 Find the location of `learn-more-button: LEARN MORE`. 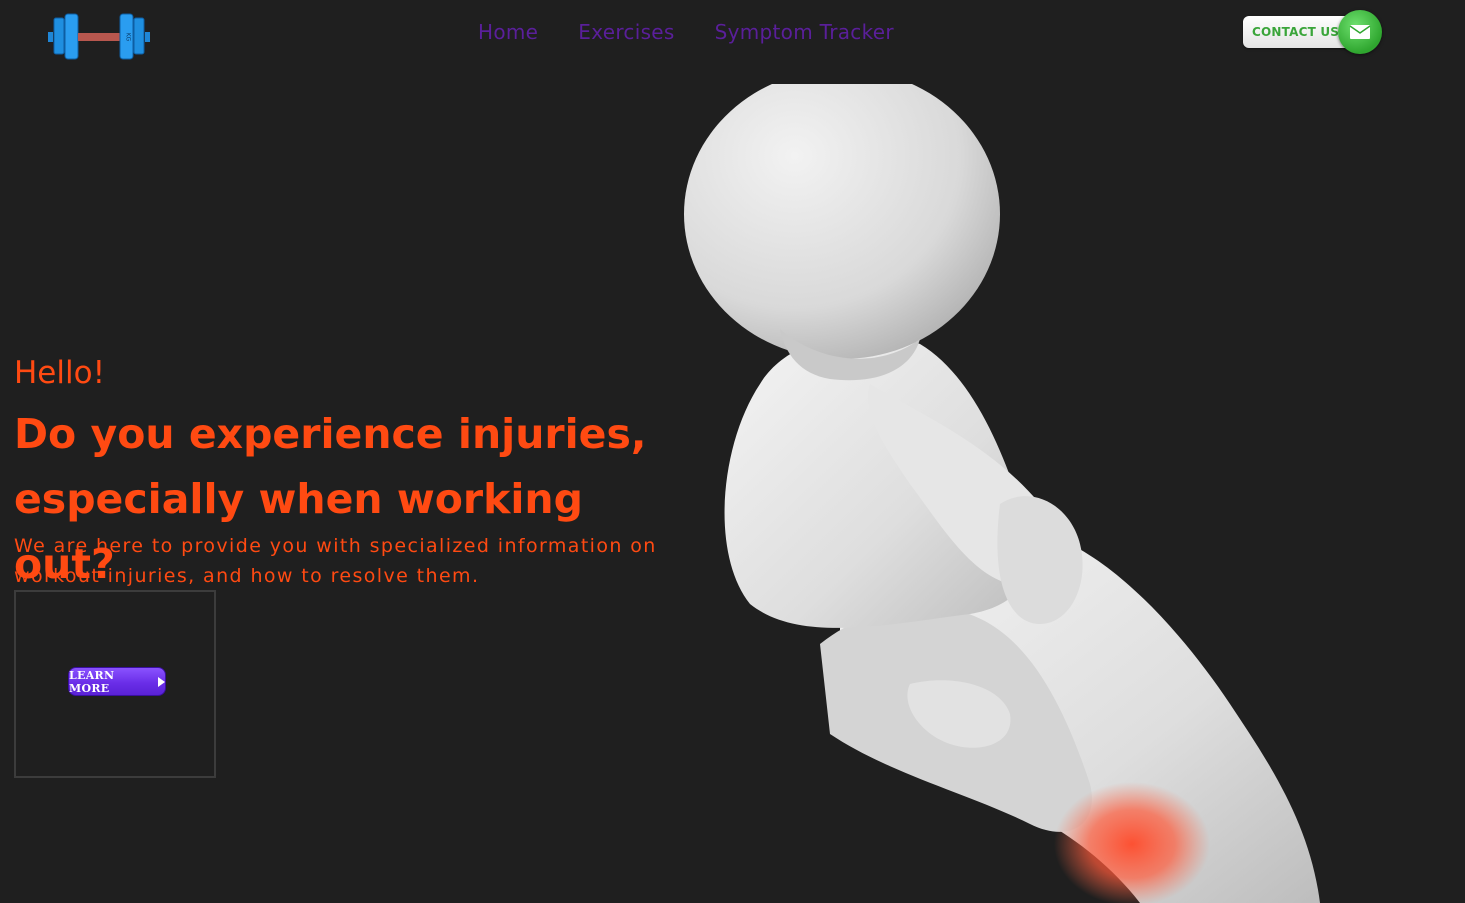

learn-more-button: LEARN MORE is located at coordinates (117, 681).